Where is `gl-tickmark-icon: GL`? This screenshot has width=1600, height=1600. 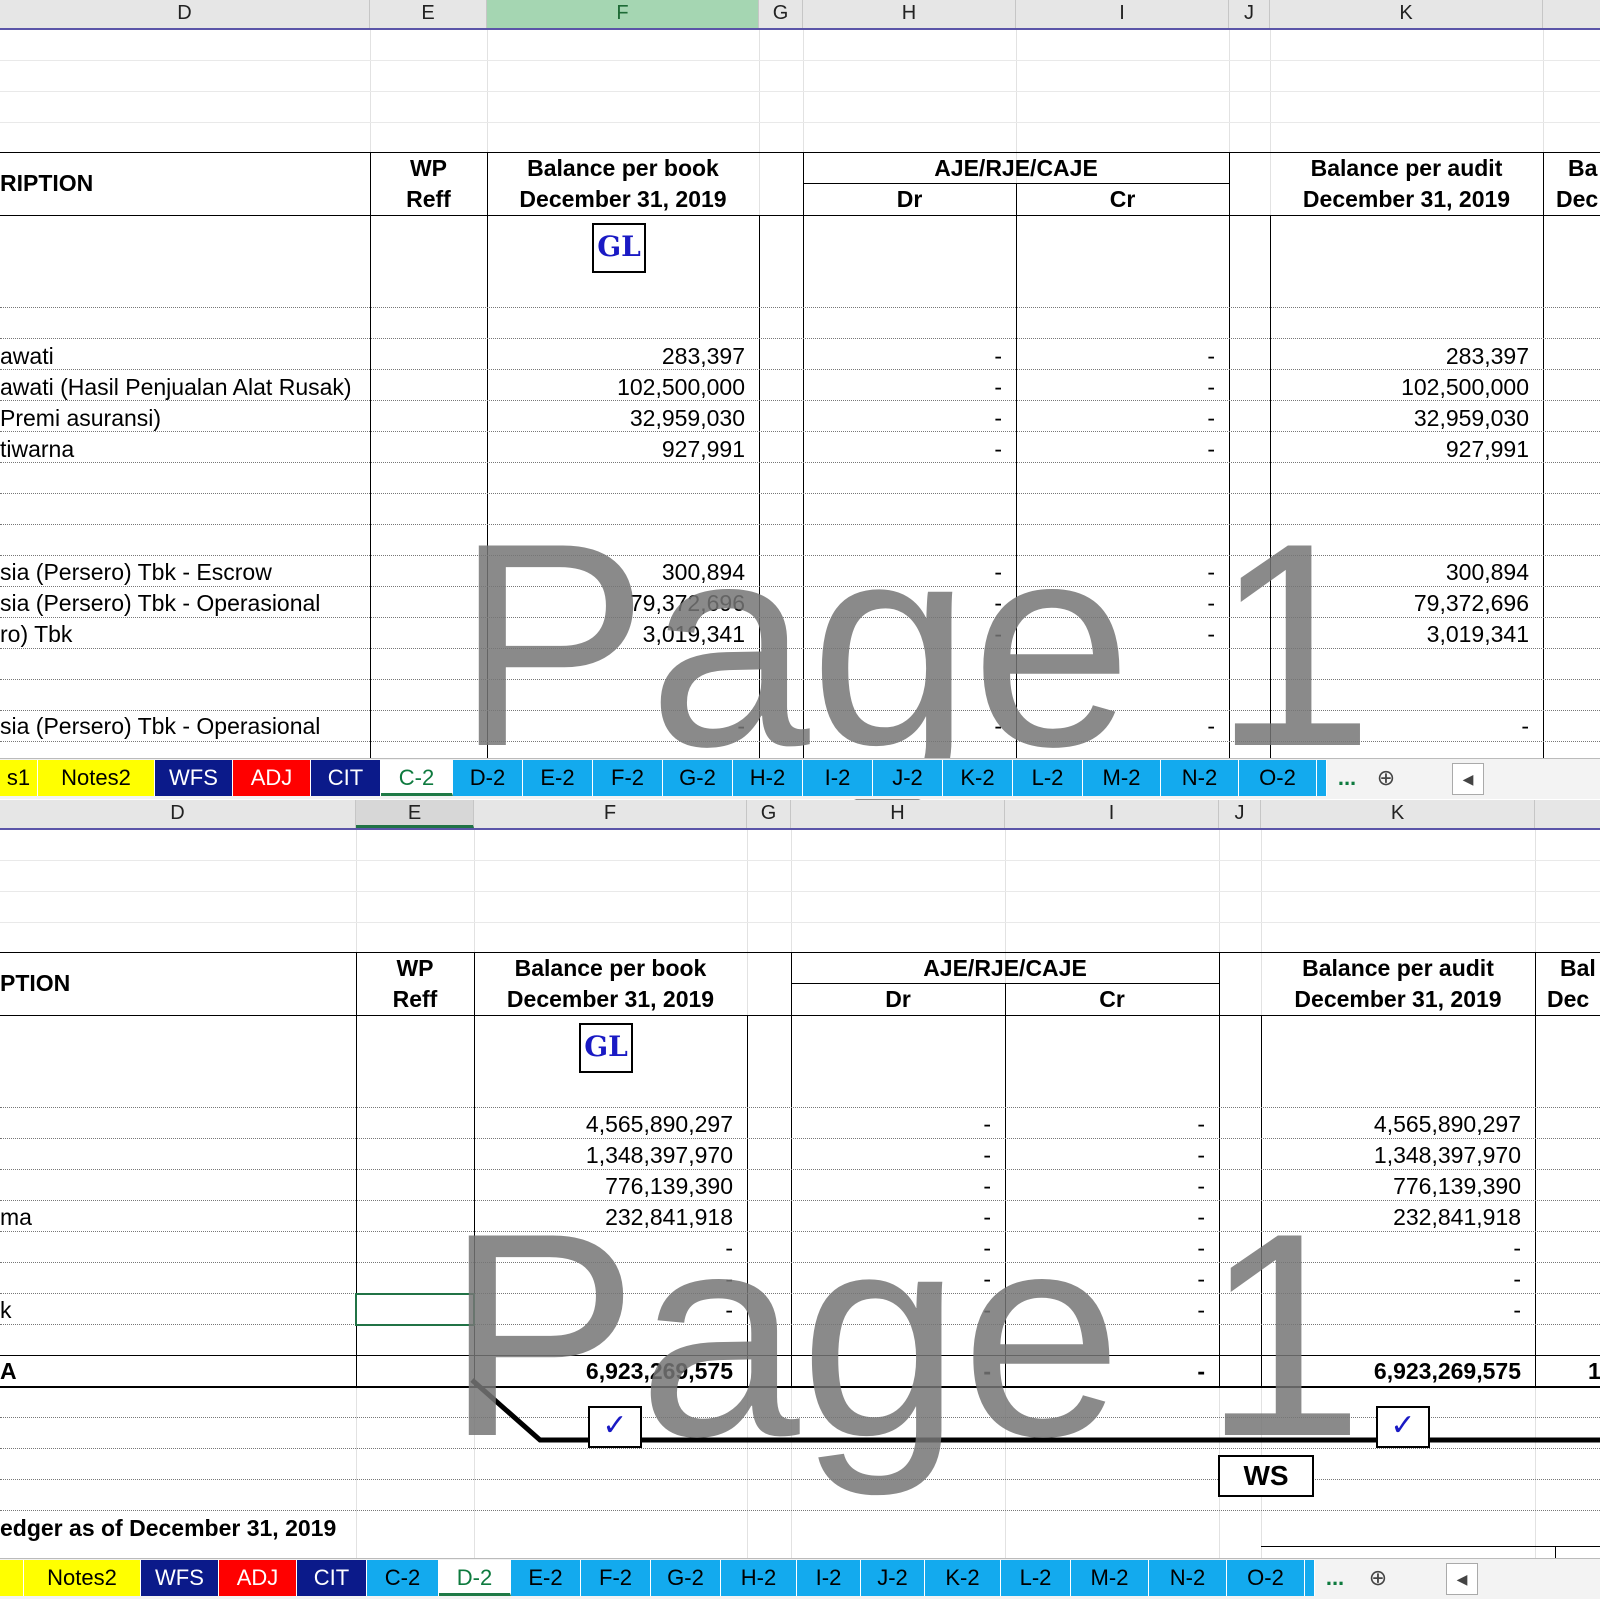 gl-tickmark-icon: GL is located at coordinates (619, 248).